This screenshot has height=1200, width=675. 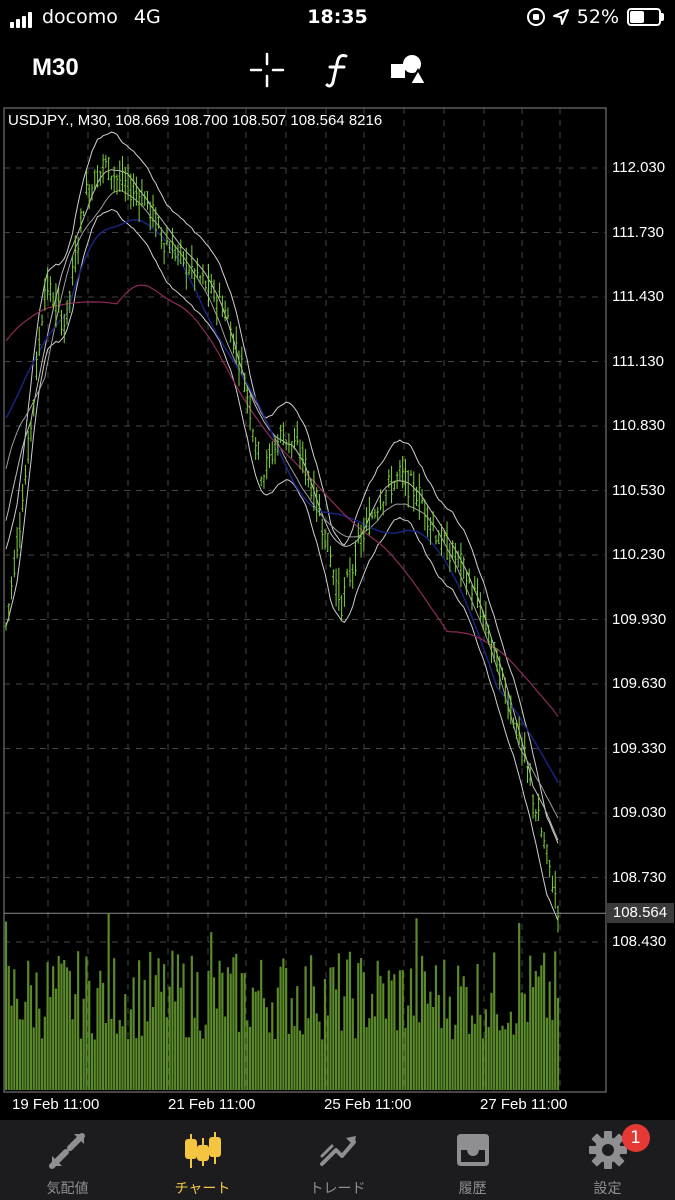 What do you see at coordinates (607, 1160) in the screenshot?
I see `tab-settings: 1 設定` at bounding box center [607, 1160].